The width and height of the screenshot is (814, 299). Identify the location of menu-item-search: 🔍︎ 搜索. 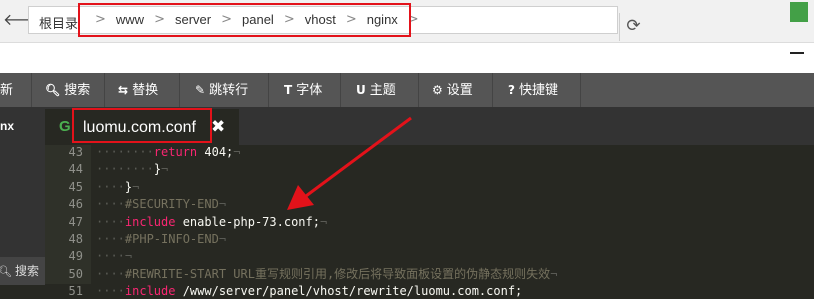
(67, 90).